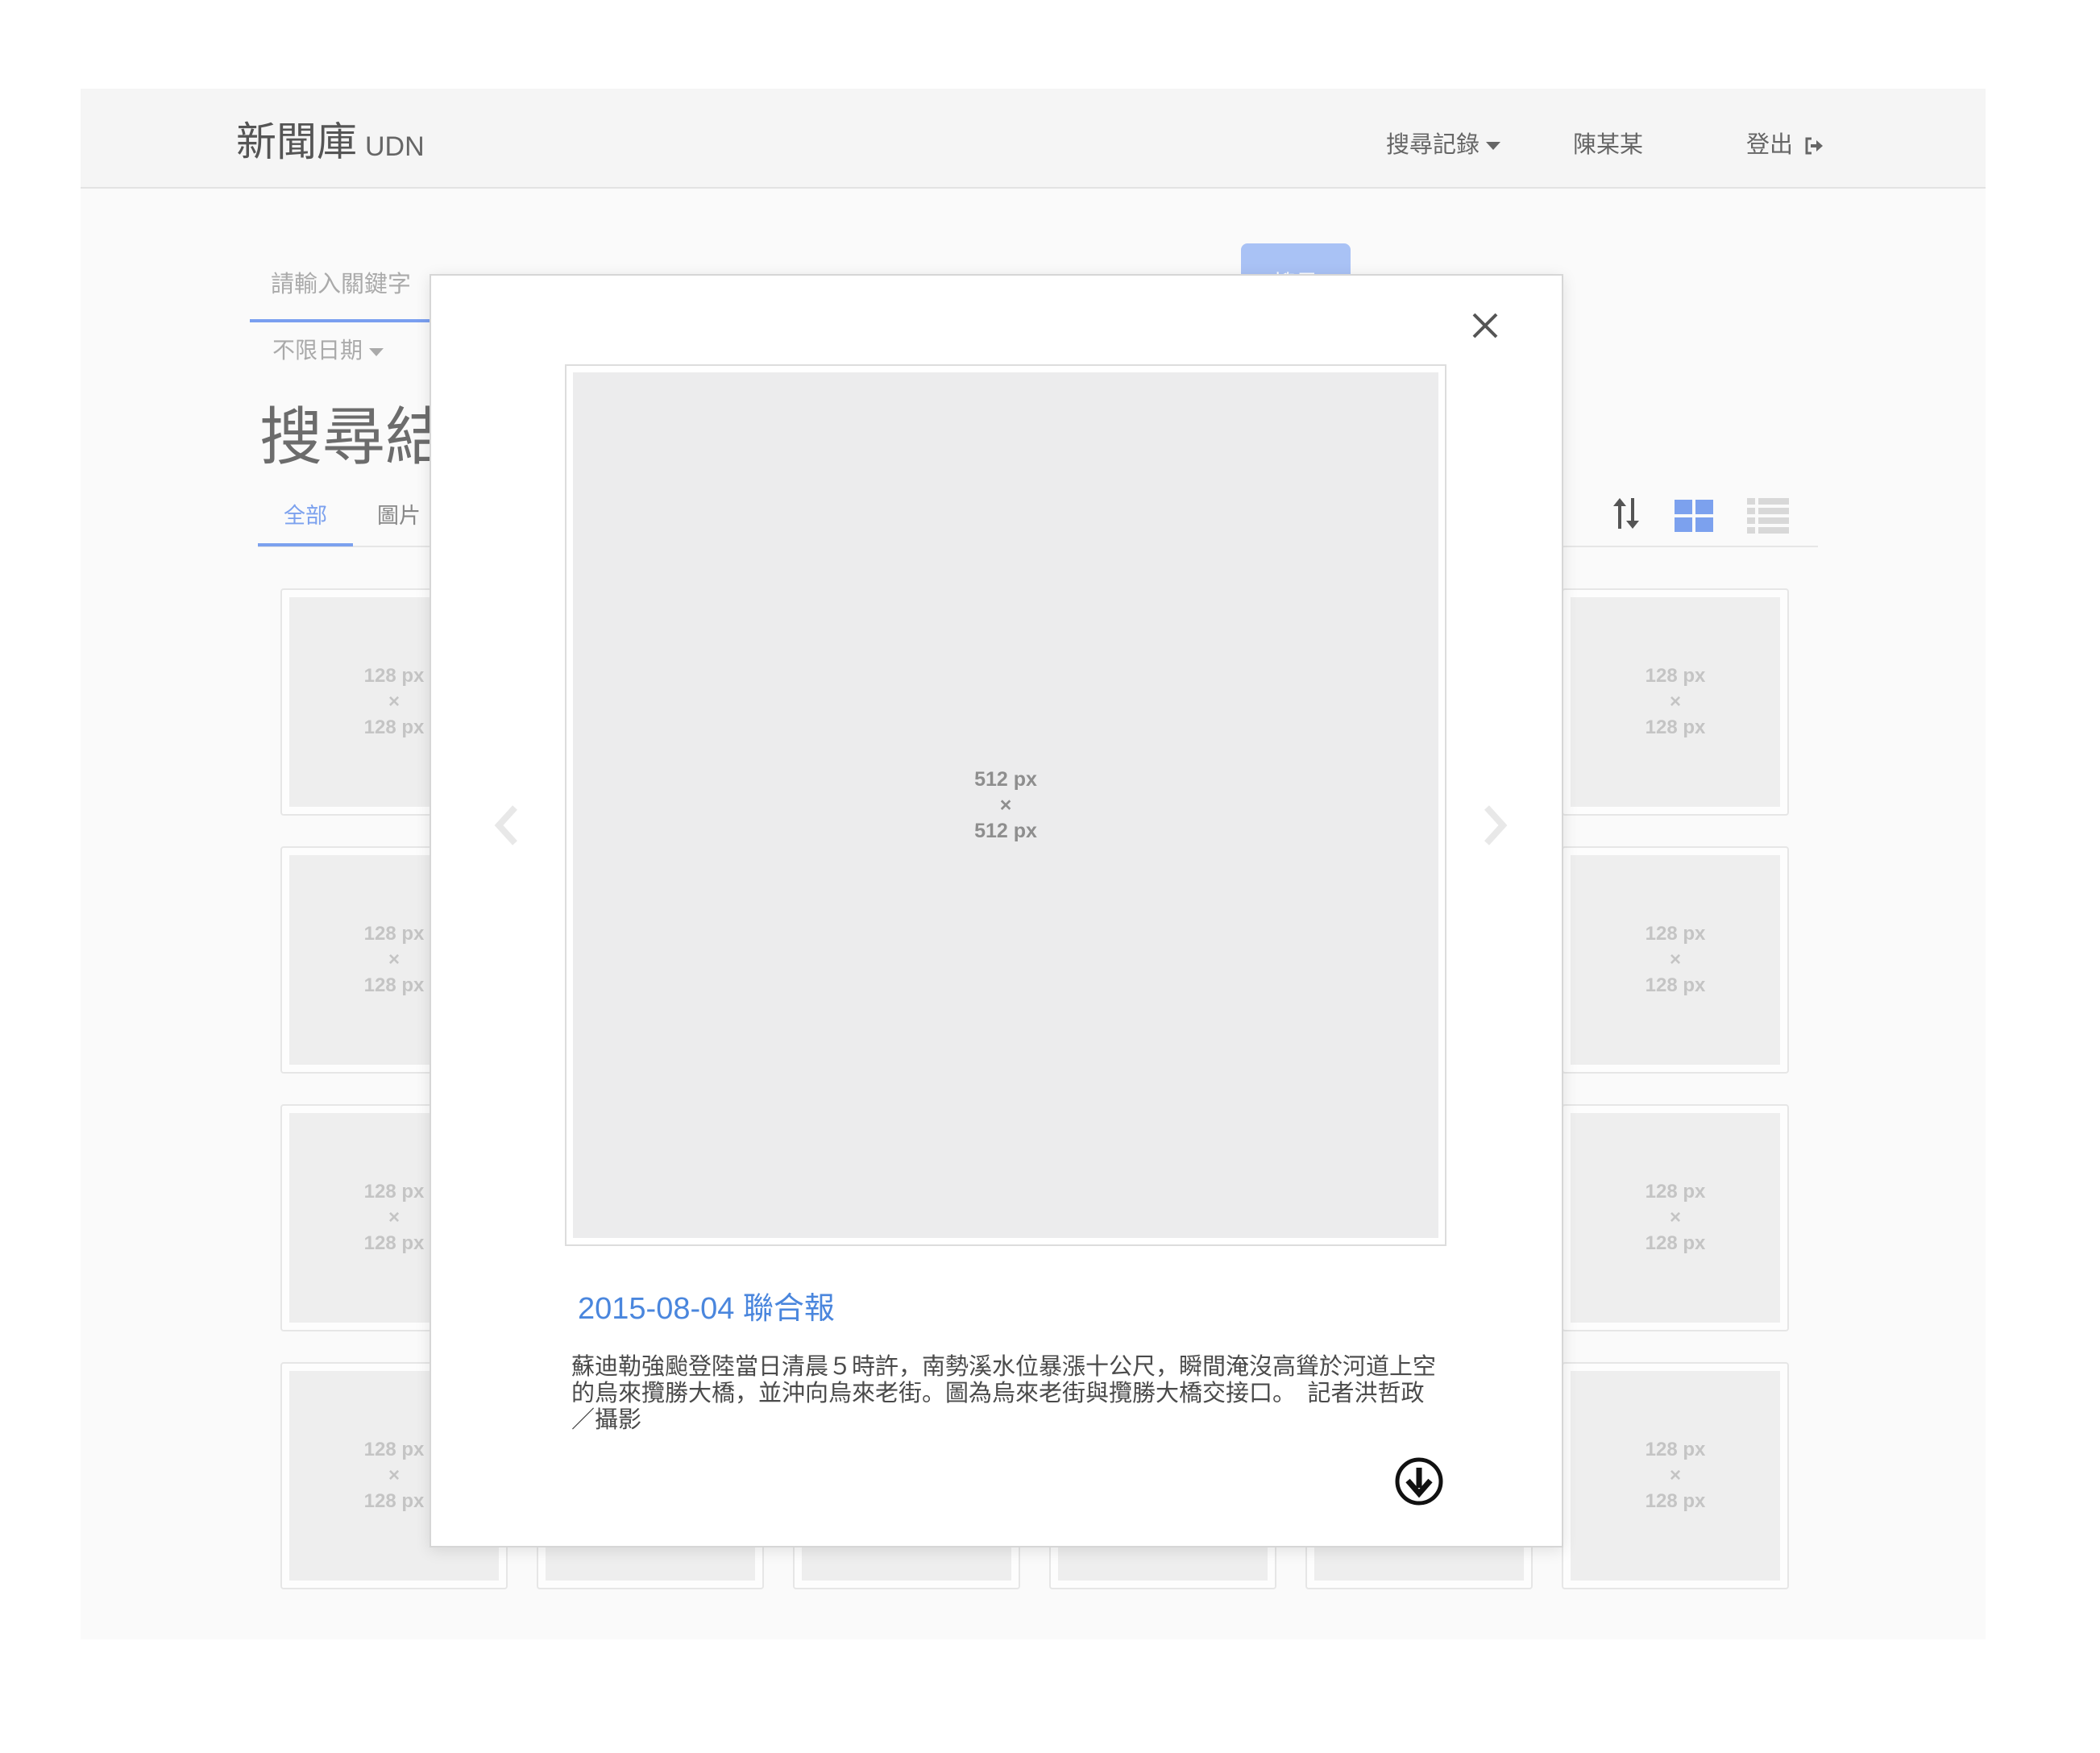  Describe the element at coordinates (1485, 325) in the screenshot. I see `close-icon` at that location.